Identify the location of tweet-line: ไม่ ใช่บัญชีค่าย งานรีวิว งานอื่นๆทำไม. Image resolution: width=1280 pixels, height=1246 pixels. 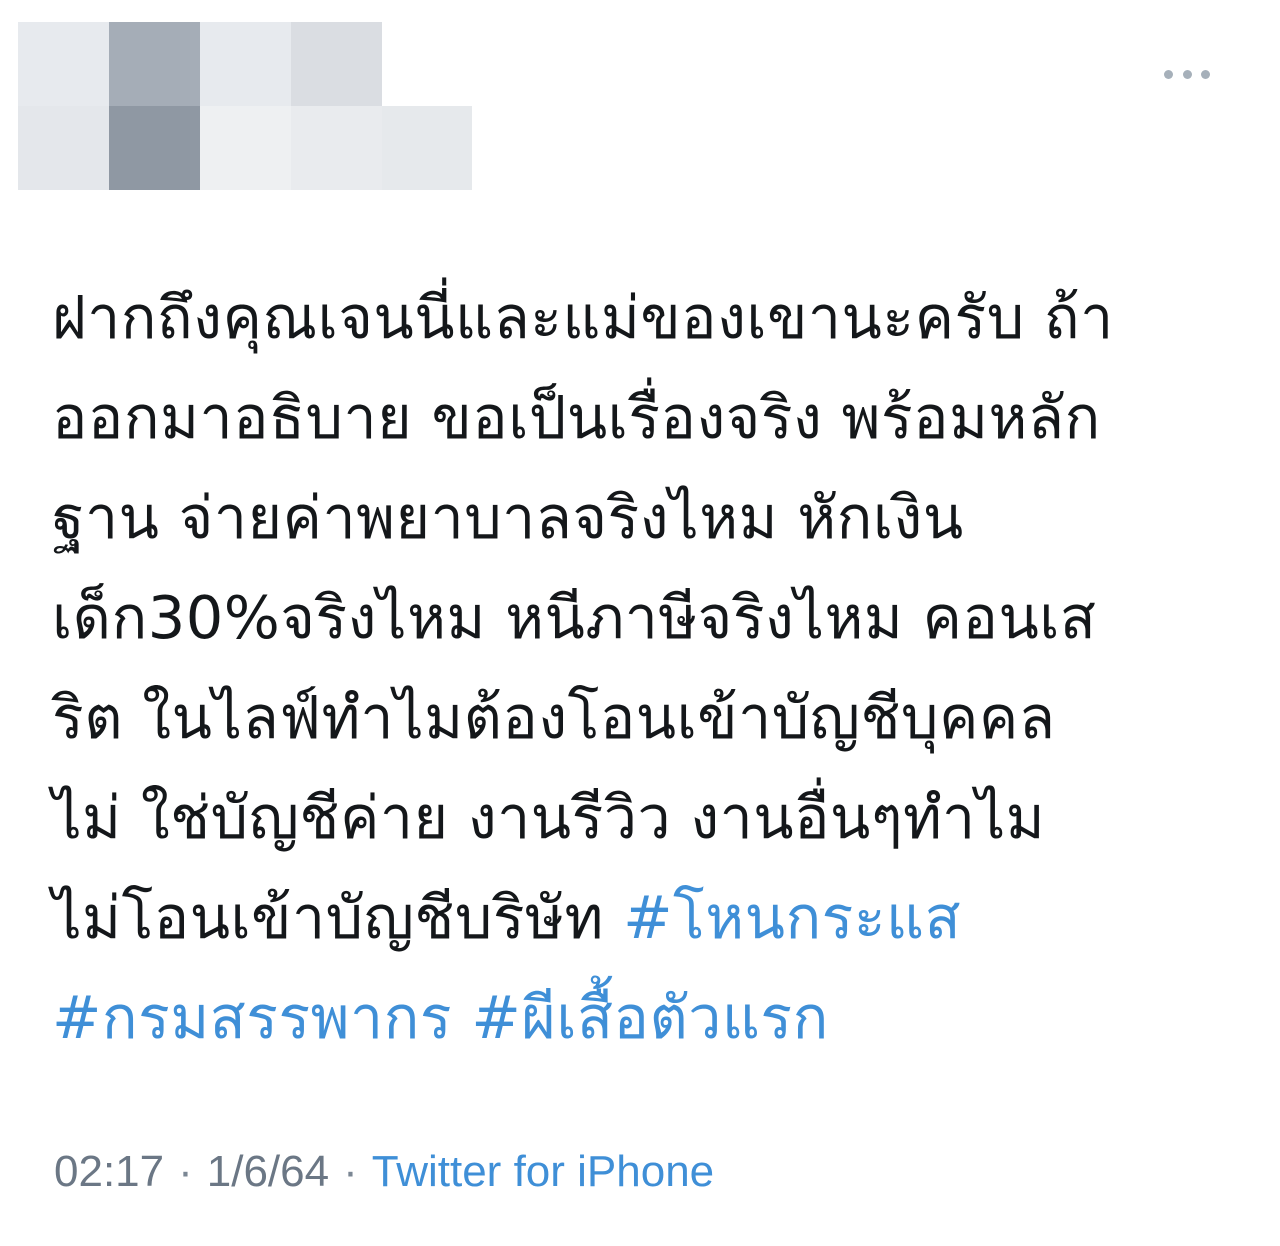
(647, 818).